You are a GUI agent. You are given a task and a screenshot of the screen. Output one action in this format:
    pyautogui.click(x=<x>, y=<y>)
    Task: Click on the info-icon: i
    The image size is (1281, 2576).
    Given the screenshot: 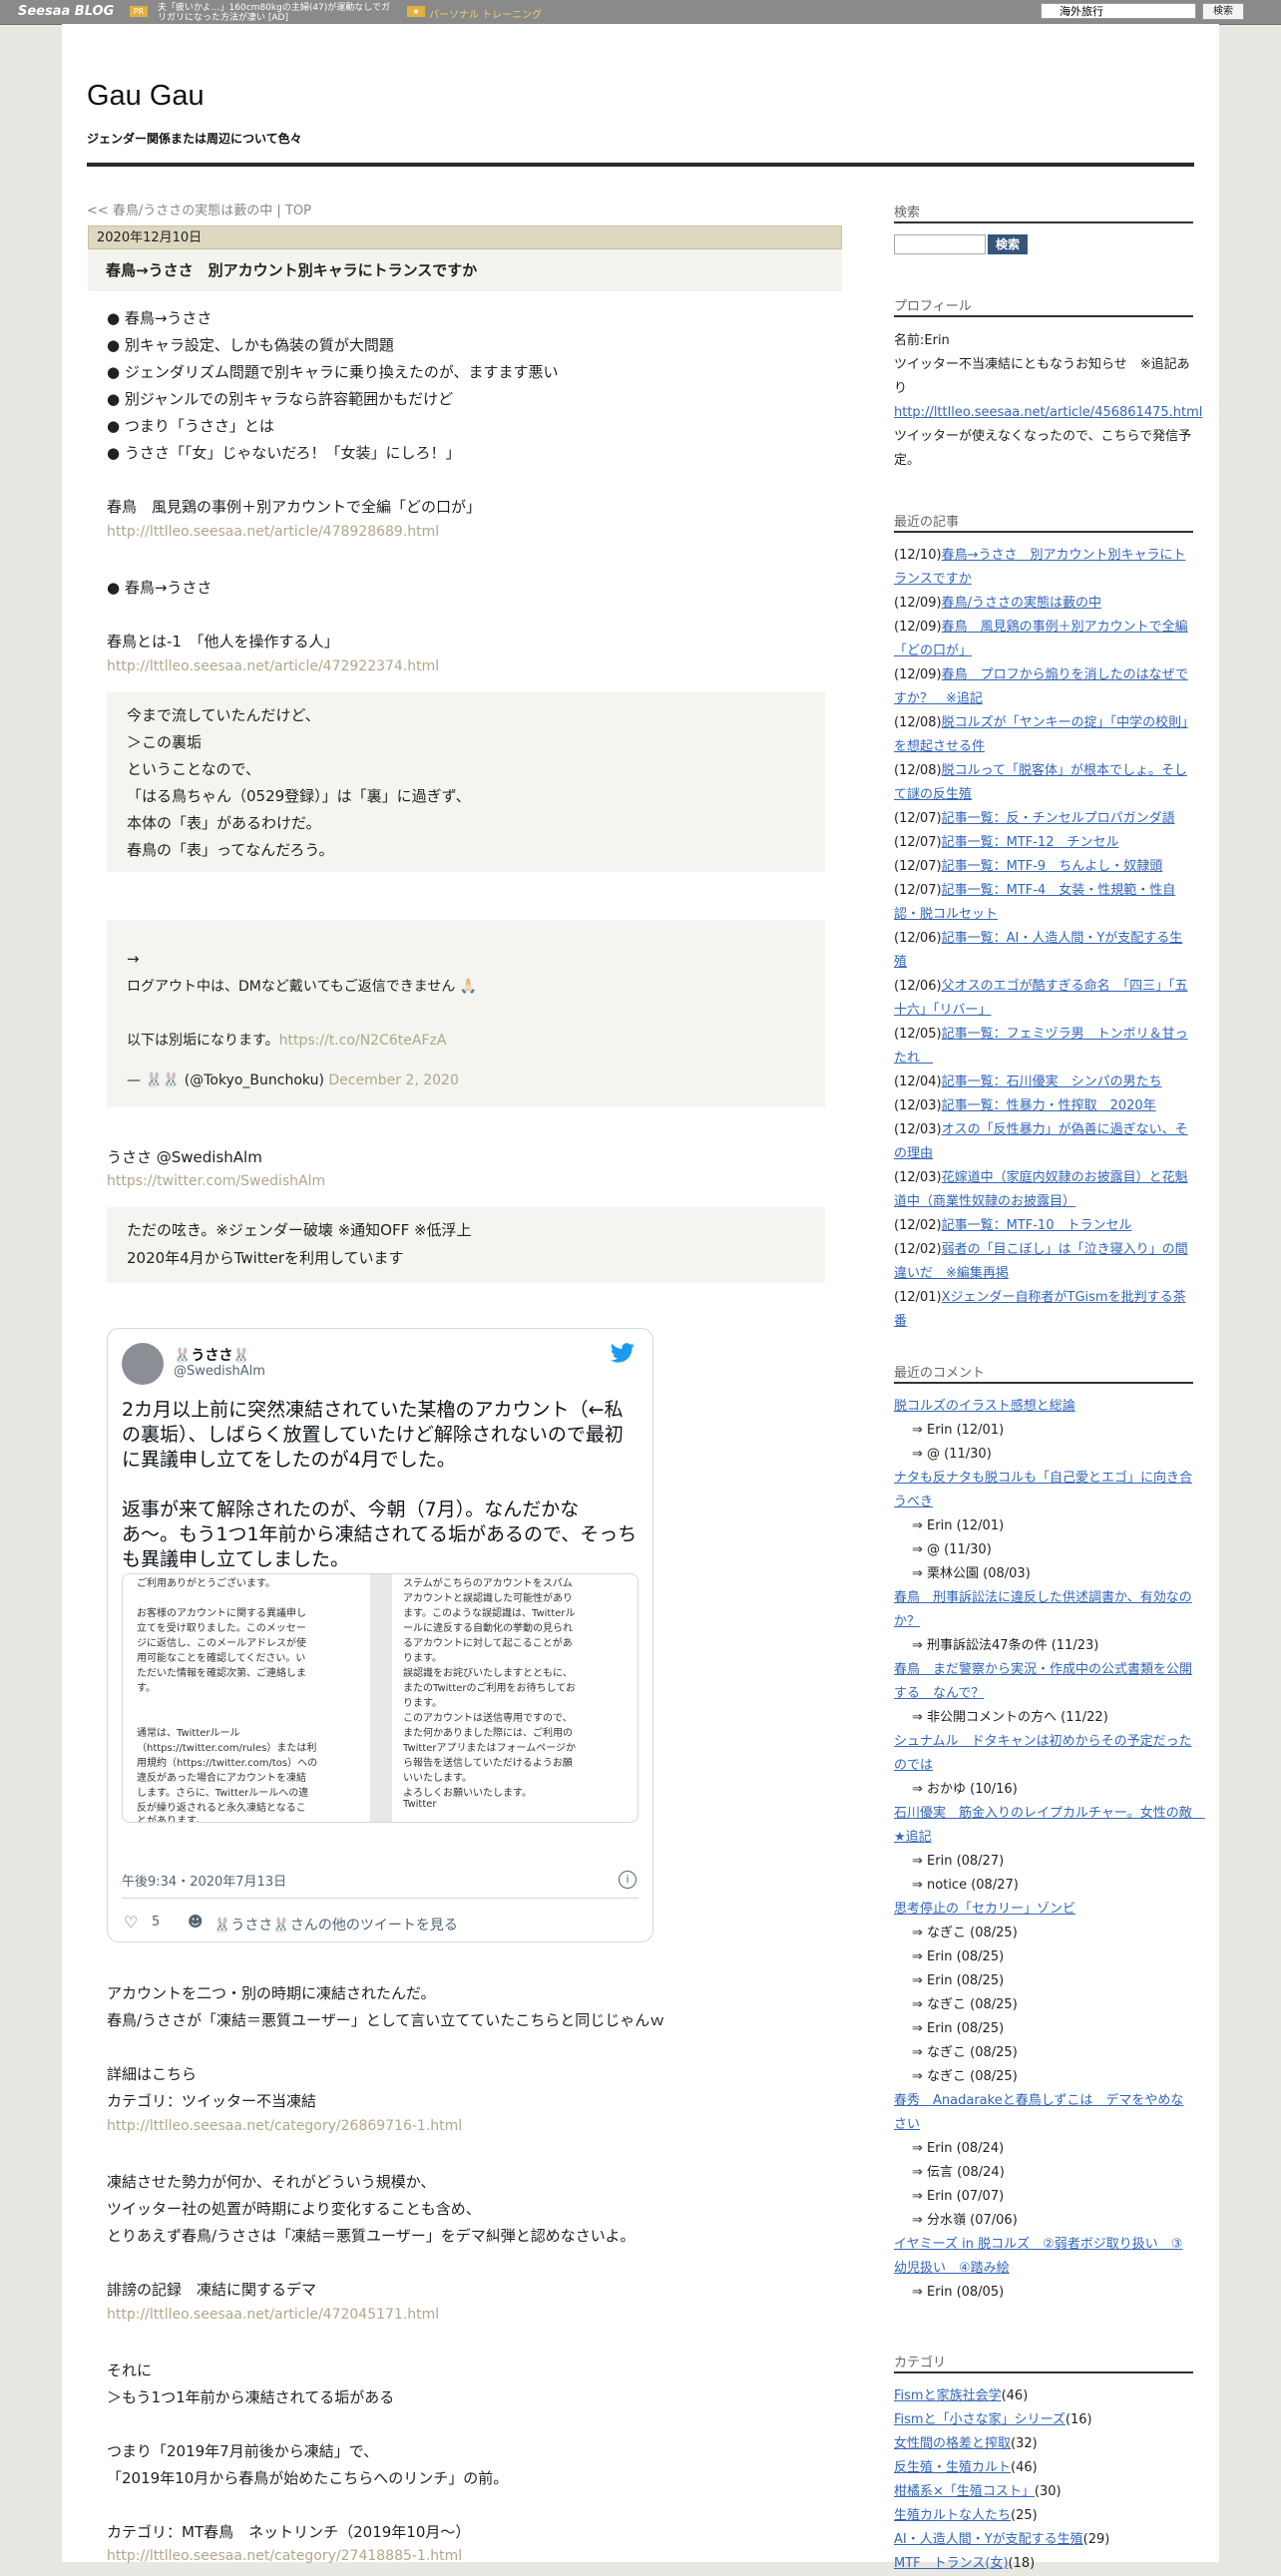 What is the action you would take?
    pyautogui.click(x=628, y=1880)
    